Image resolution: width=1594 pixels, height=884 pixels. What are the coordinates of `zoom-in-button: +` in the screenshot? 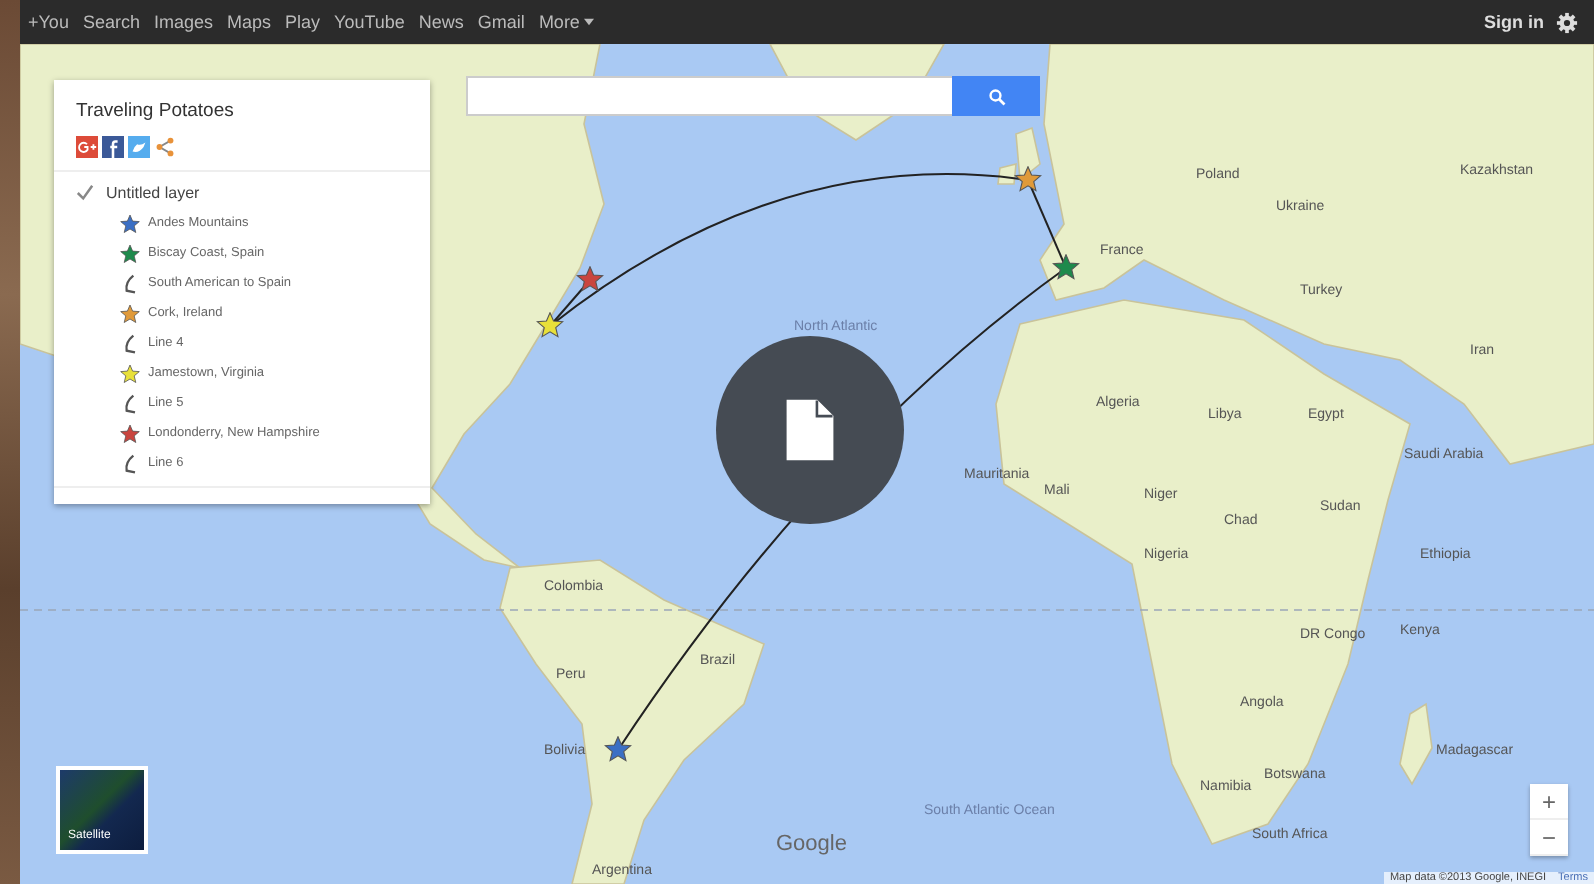 It's located at (1549, 802).